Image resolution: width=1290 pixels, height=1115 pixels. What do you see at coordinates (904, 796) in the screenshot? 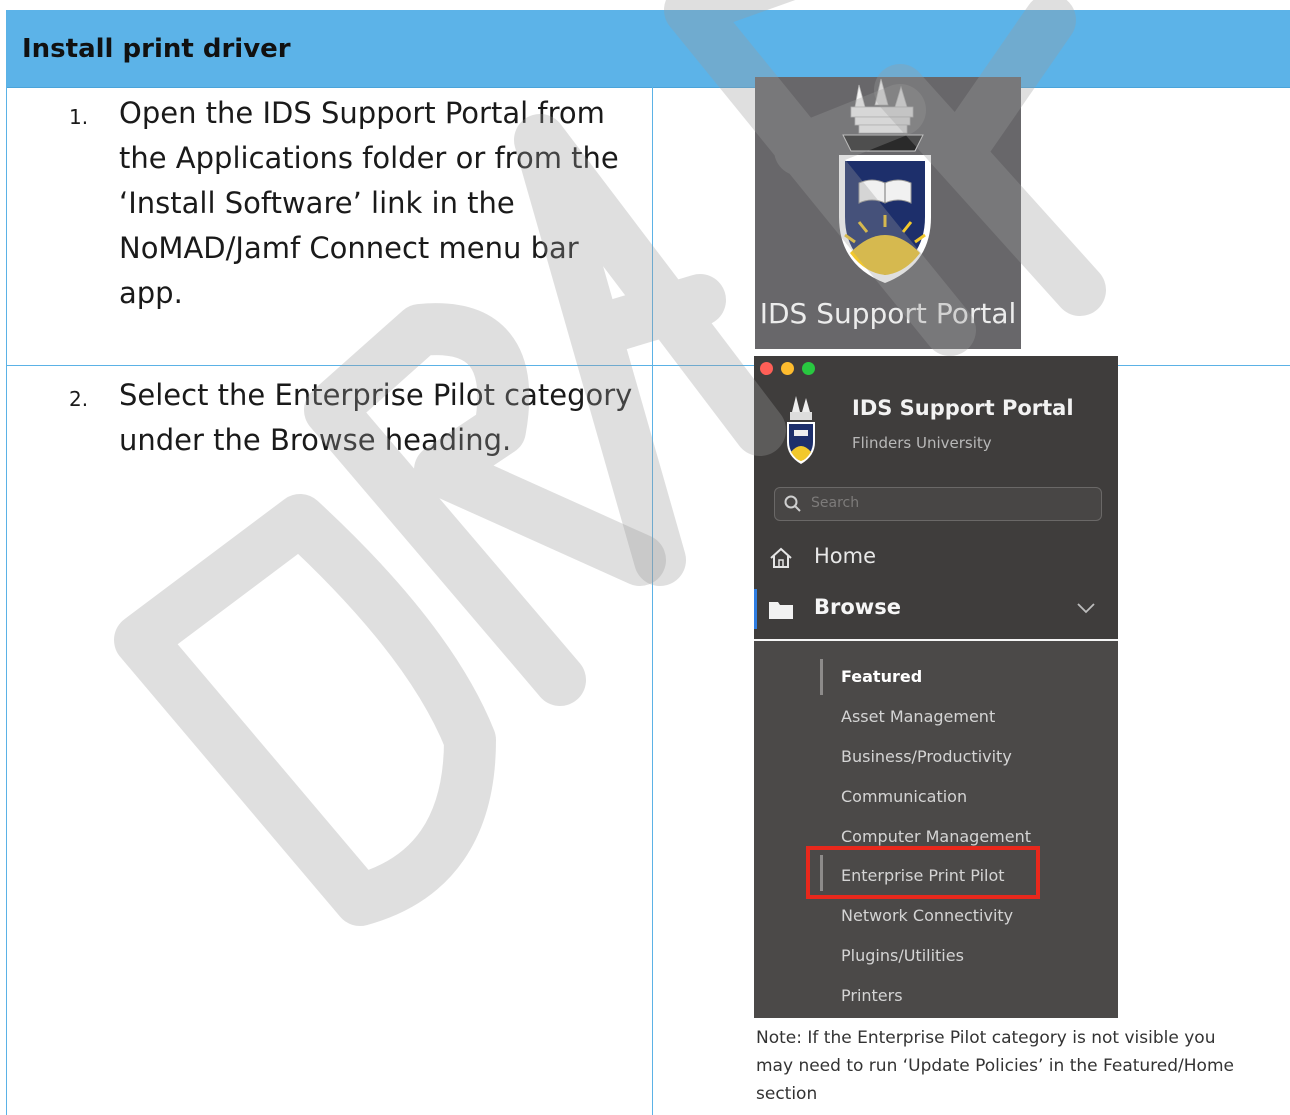
I see `category-communication: Communication` at bounding box center [904, 796].